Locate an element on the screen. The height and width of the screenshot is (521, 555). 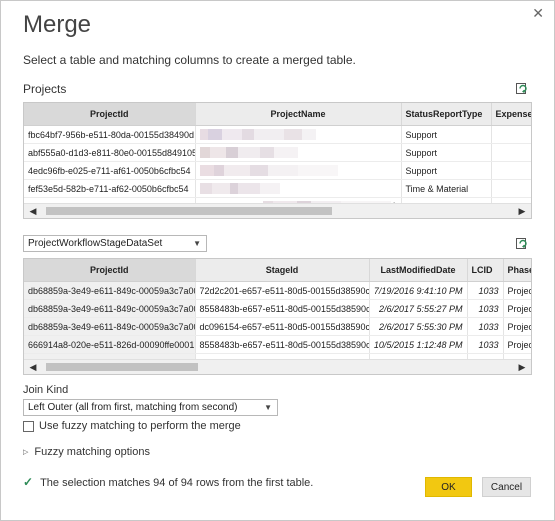
column-header: StatusReportType is located at coordinates (446, 114).